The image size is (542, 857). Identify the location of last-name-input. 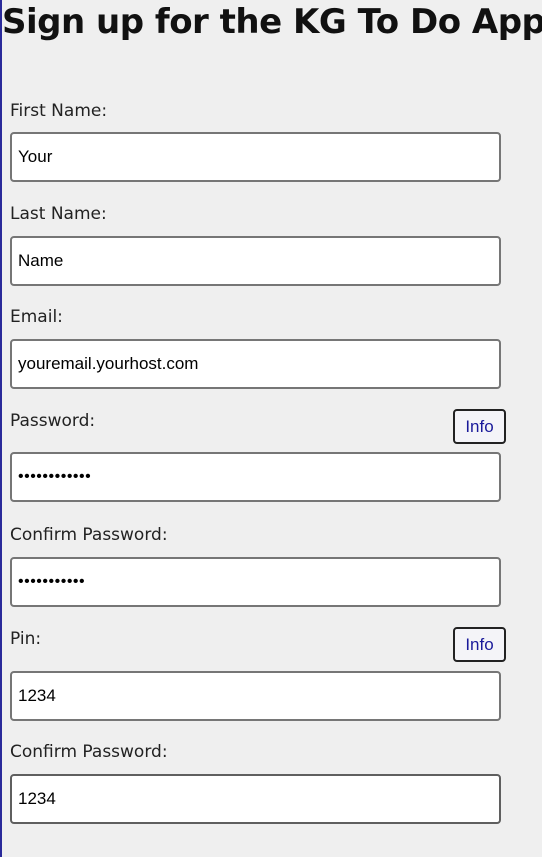
(255, 261).